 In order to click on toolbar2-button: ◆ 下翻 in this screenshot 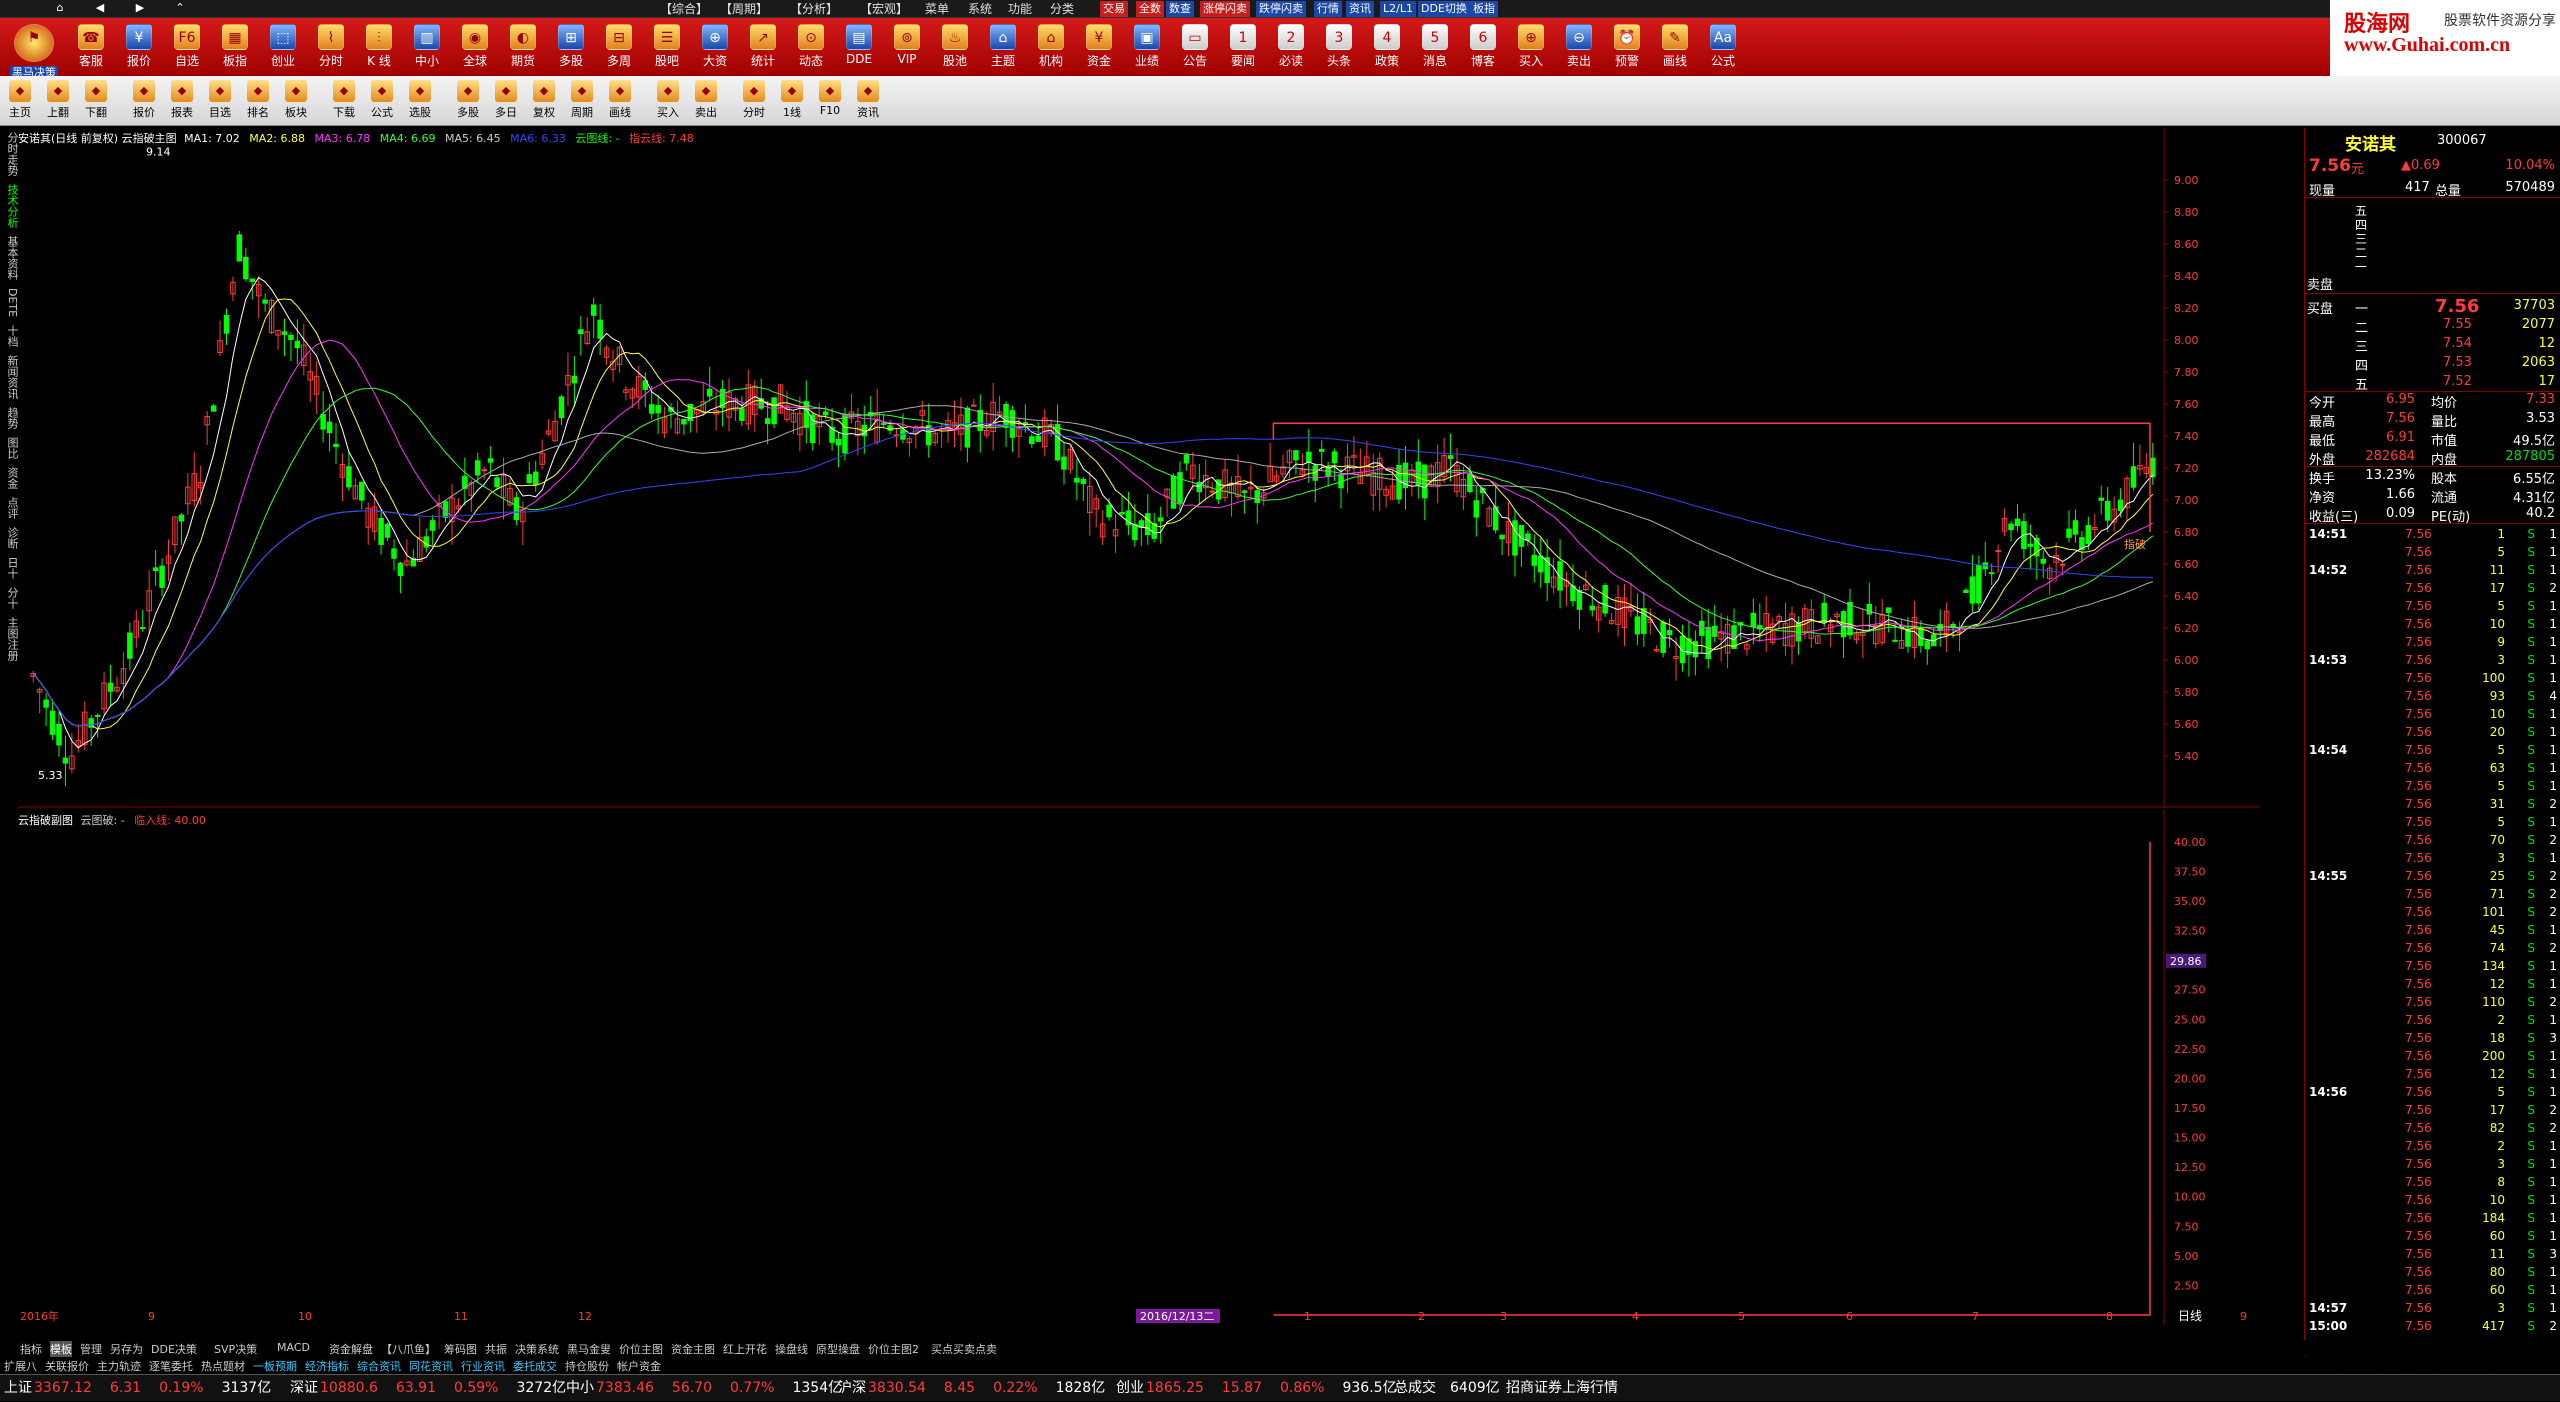, I will do `click(96, 101)`.